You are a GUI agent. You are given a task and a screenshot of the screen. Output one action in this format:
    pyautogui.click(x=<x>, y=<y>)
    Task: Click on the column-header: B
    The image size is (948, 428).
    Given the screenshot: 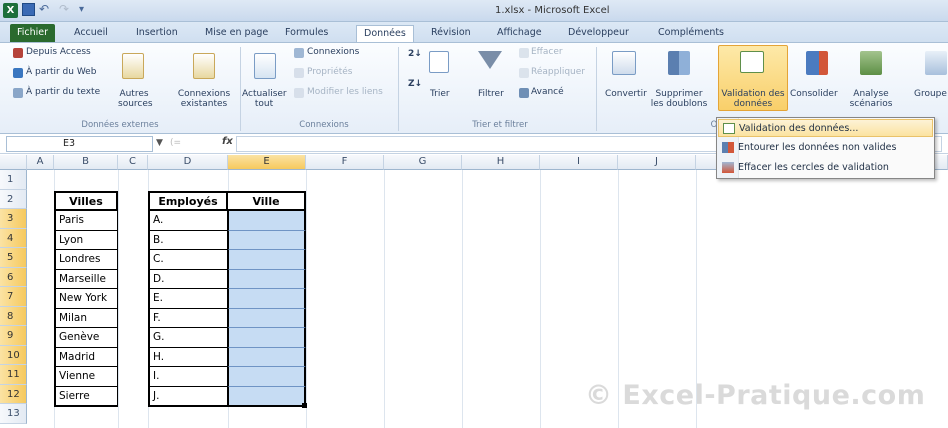 What is the action you would take?
    pyautogui.click(x=86, y=162)
    